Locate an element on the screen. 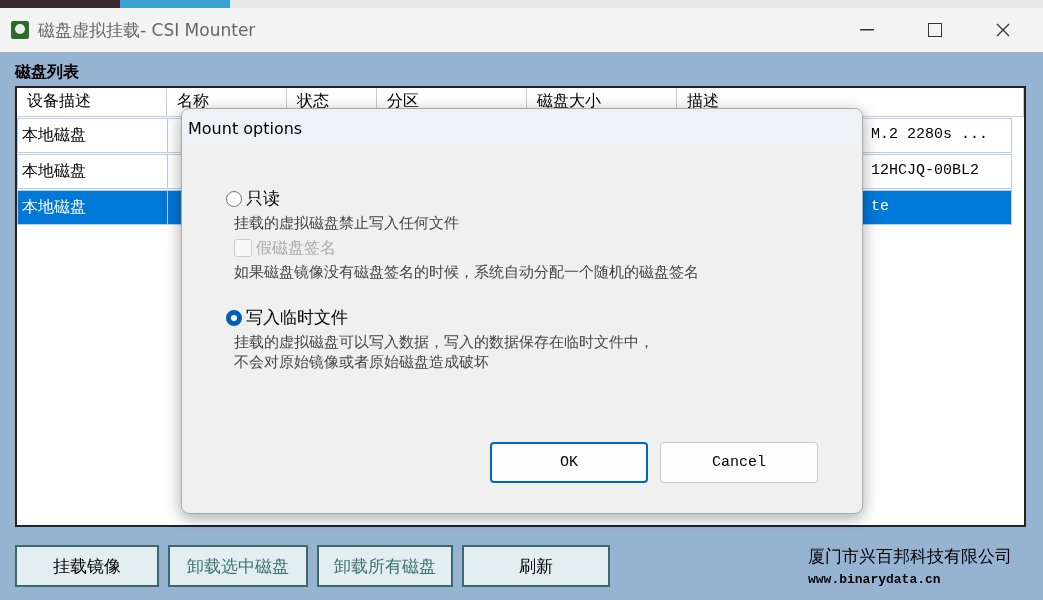 The height and width of the screenshot is (600, 1043). action-button: 卸载选中磁盘 is located at coordinates (238, 566).